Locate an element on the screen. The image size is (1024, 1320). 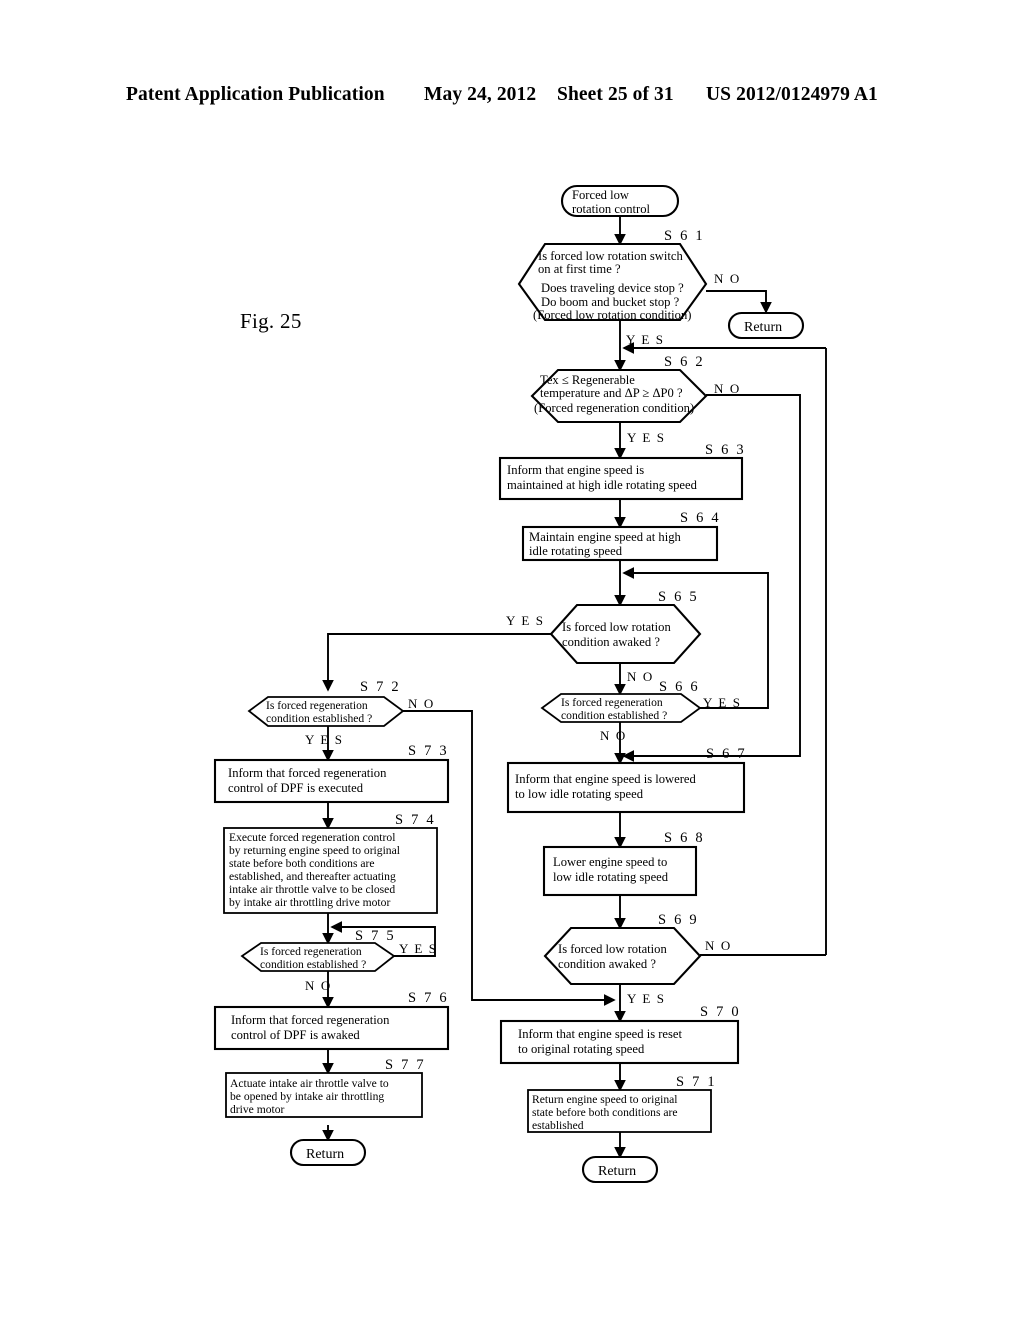
s61-line-5: (Forced low rotation condition) is located at coordinates (612, 315).